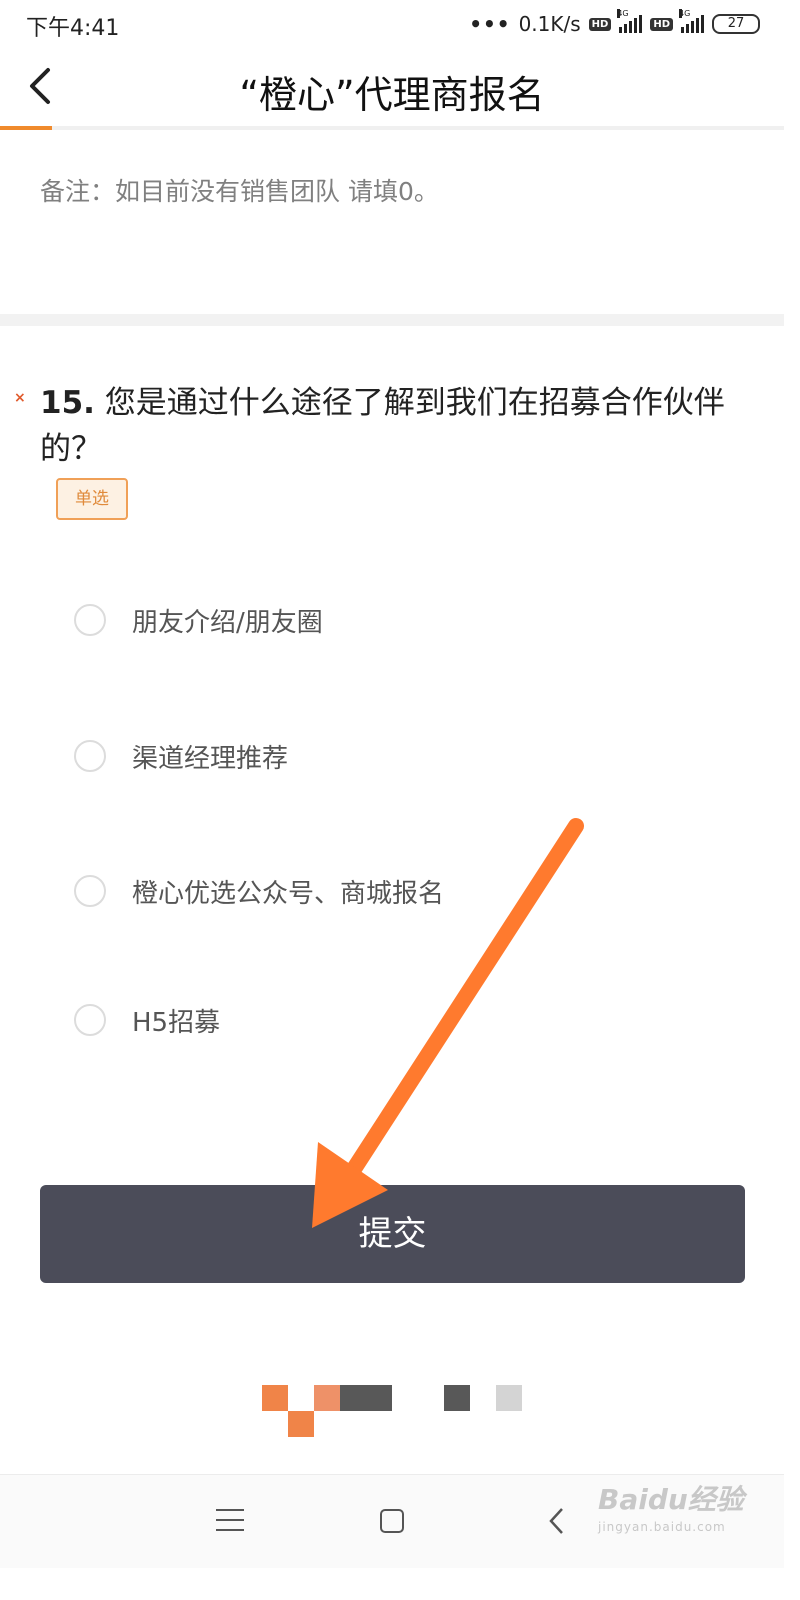 The height and width of the screenshot is (1600, 800). I want to click on option-official-account: 橙心优选公众号、商城报名, so click(259, 891).